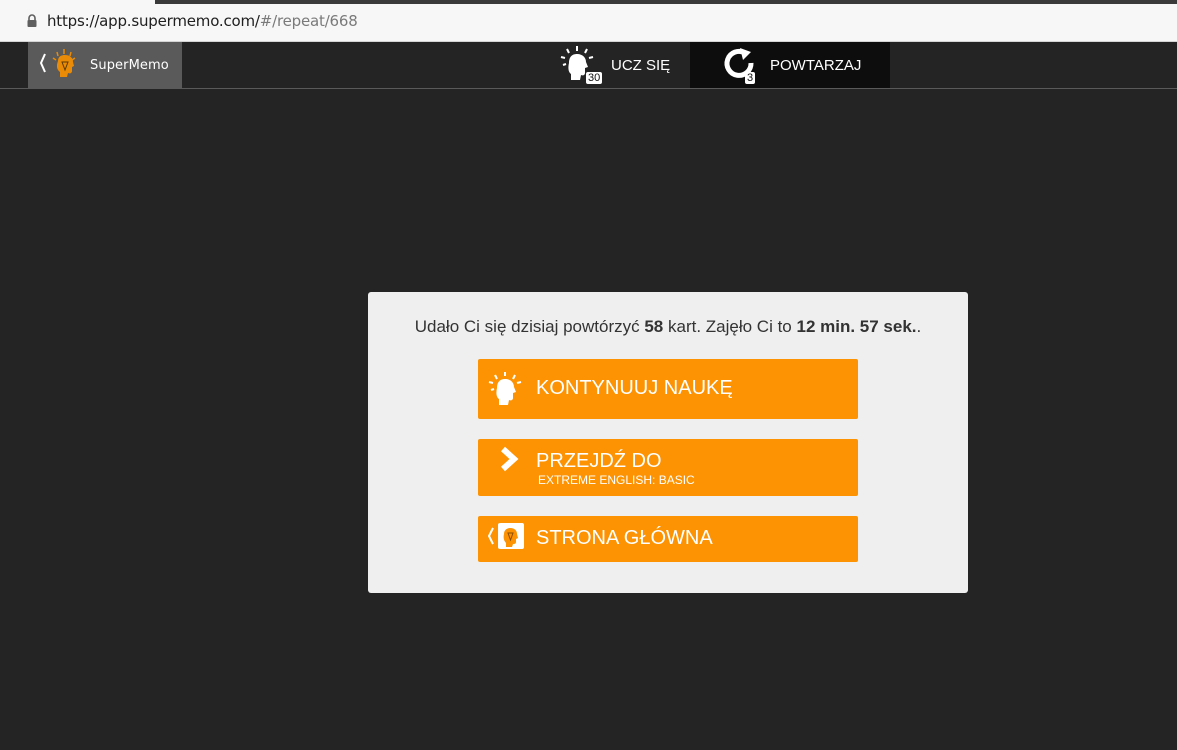 Image resolution: width=1177 pixels, height=750 pixels. I want to click on home-page-button: STRONA GŁÓWNA, so click(668, 539).